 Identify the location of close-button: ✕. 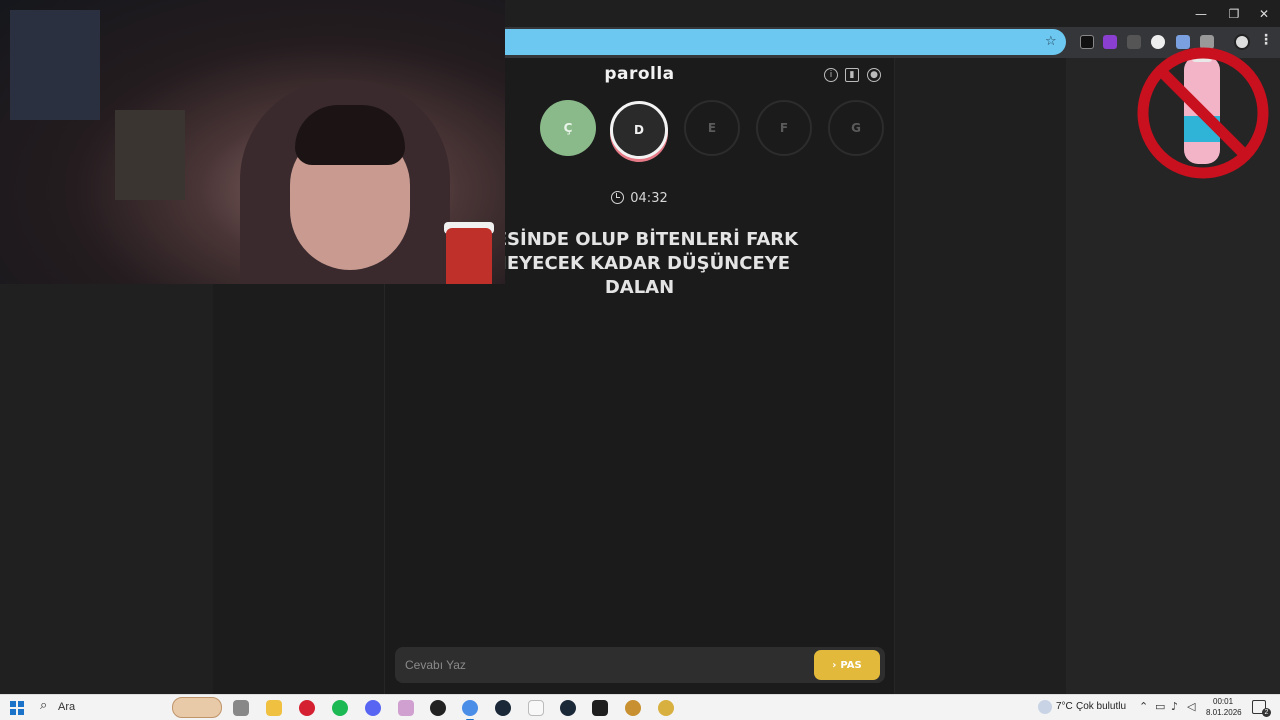
(1264, 13).